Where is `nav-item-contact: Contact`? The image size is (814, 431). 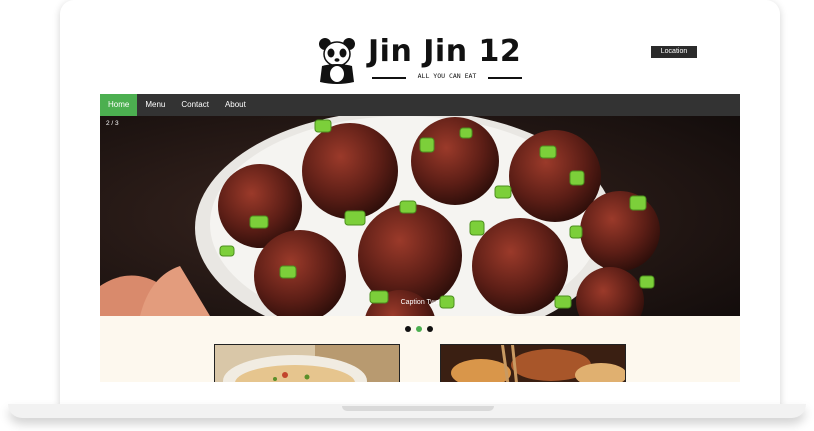 nav-item-contact: Contact is located at coordinates (195, 105).